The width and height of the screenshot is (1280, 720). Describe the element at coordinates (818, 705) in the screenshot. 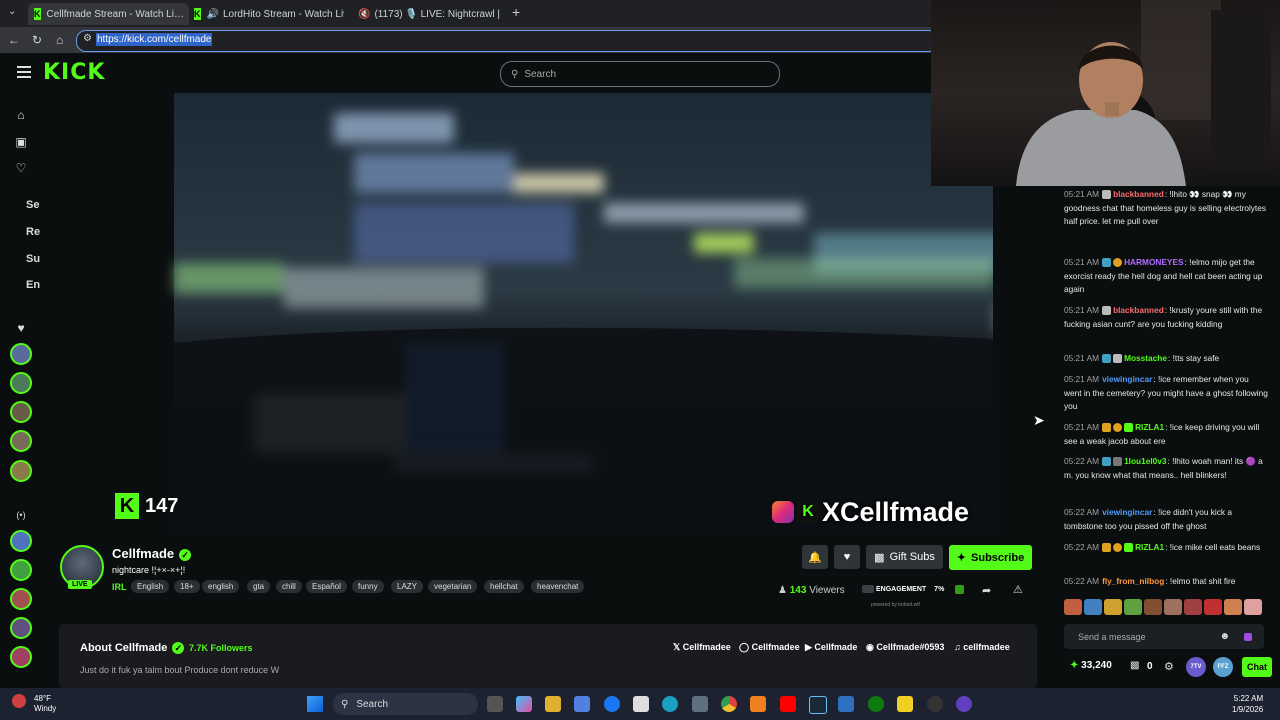

I see `steam-icon` at that location.